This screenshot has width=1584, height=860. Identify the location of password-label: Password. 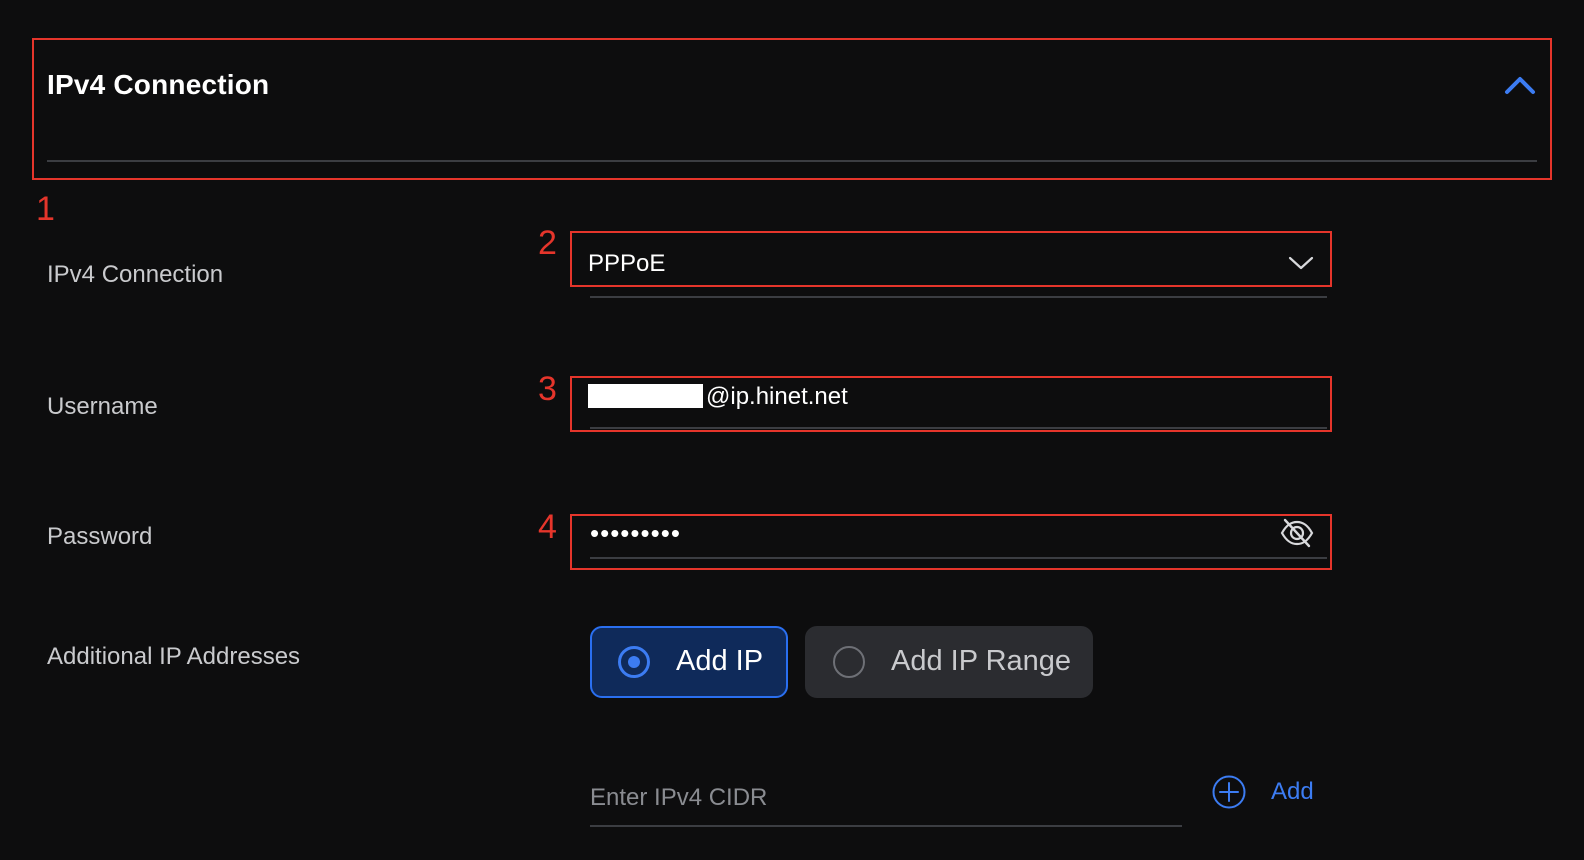
(100, 536).